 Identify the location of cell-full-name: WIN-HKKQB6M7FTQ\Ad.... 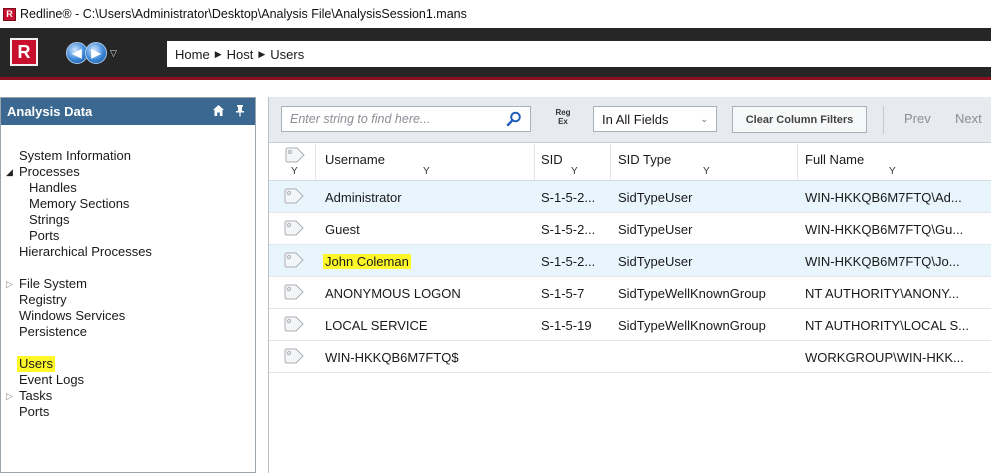
(883, 197).